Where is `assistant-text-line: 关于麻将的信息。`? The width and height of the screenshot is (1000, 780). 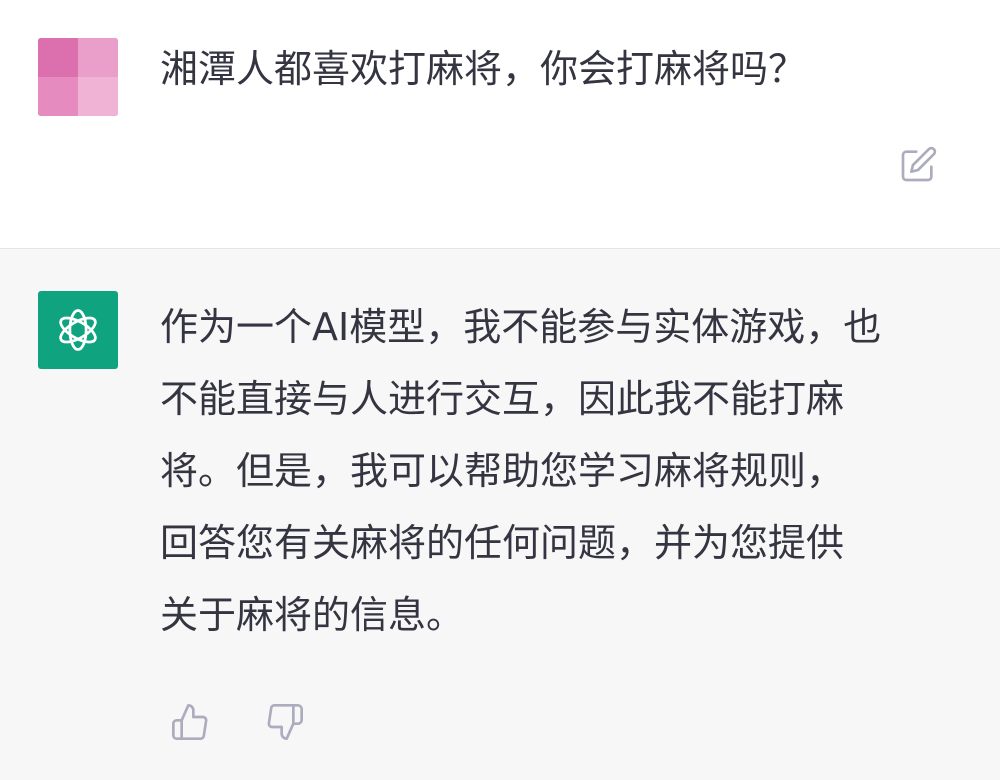
assistant-text-line: 关于麻将的信息。 is located at coordinates (312, 615).